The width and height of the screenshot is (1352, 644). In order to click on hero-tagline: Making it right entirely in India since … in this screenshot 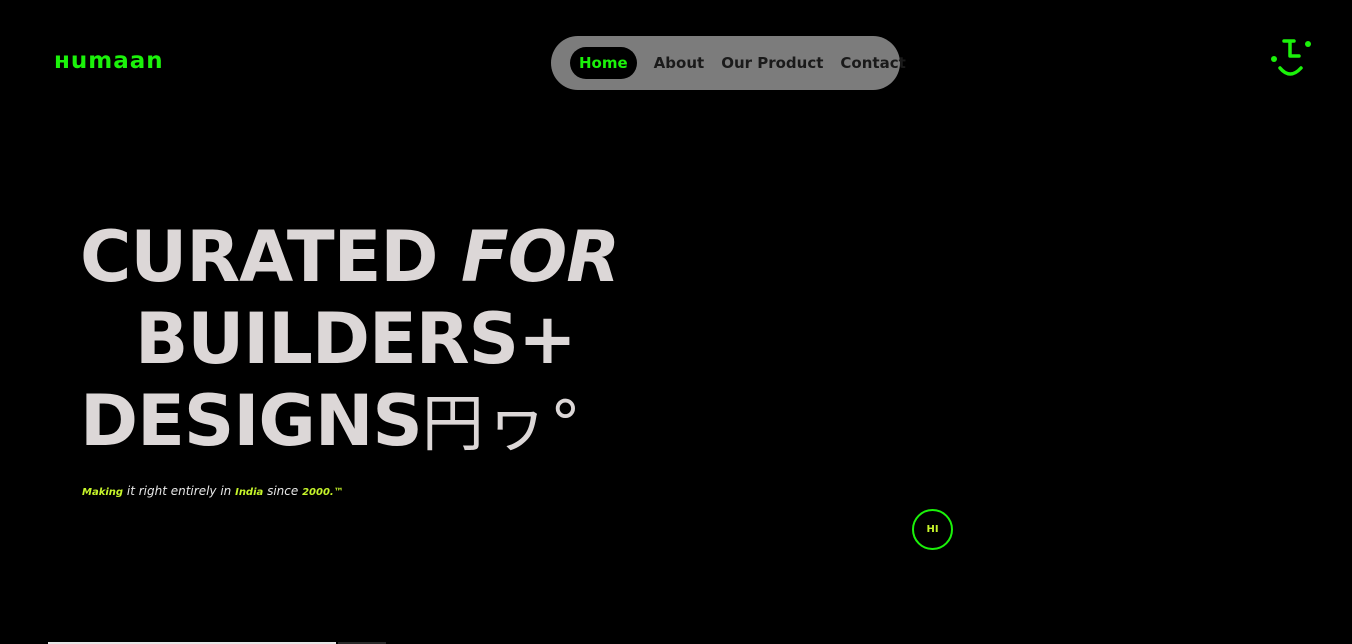, I will do `click(213, 491)`.